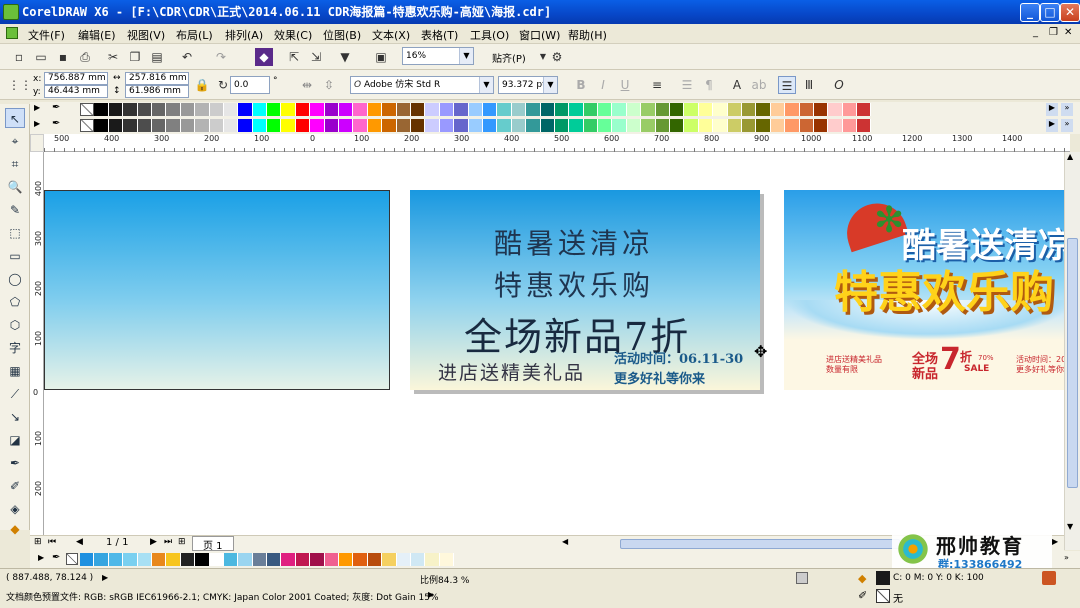 The width and height of the screenshot is (1080, 608). I want to click on menu-view: 视图(V), so click(146, 35).